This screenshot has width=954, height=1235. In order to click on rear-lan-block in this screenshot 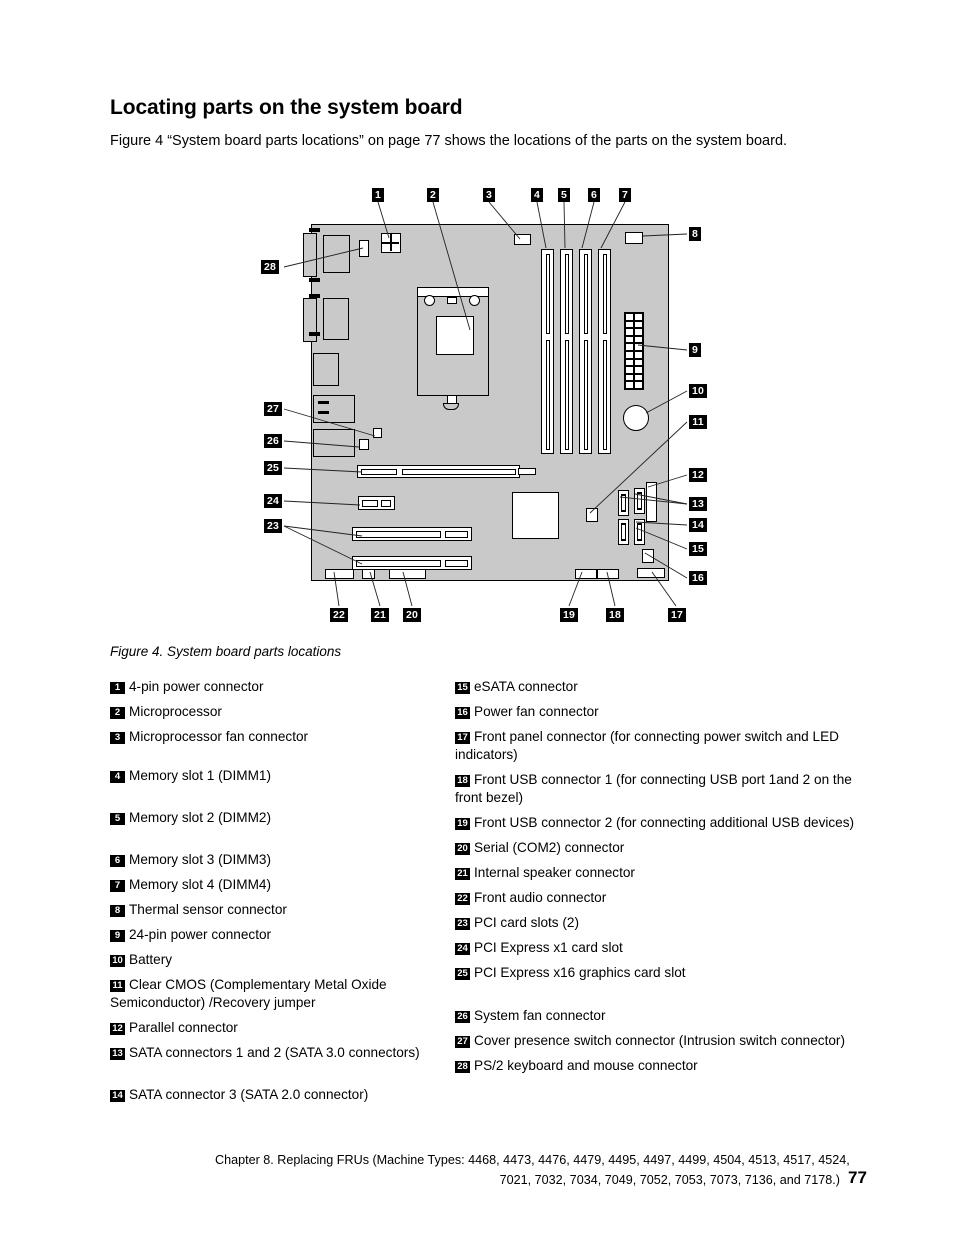, I will do `click(334, 443)`.